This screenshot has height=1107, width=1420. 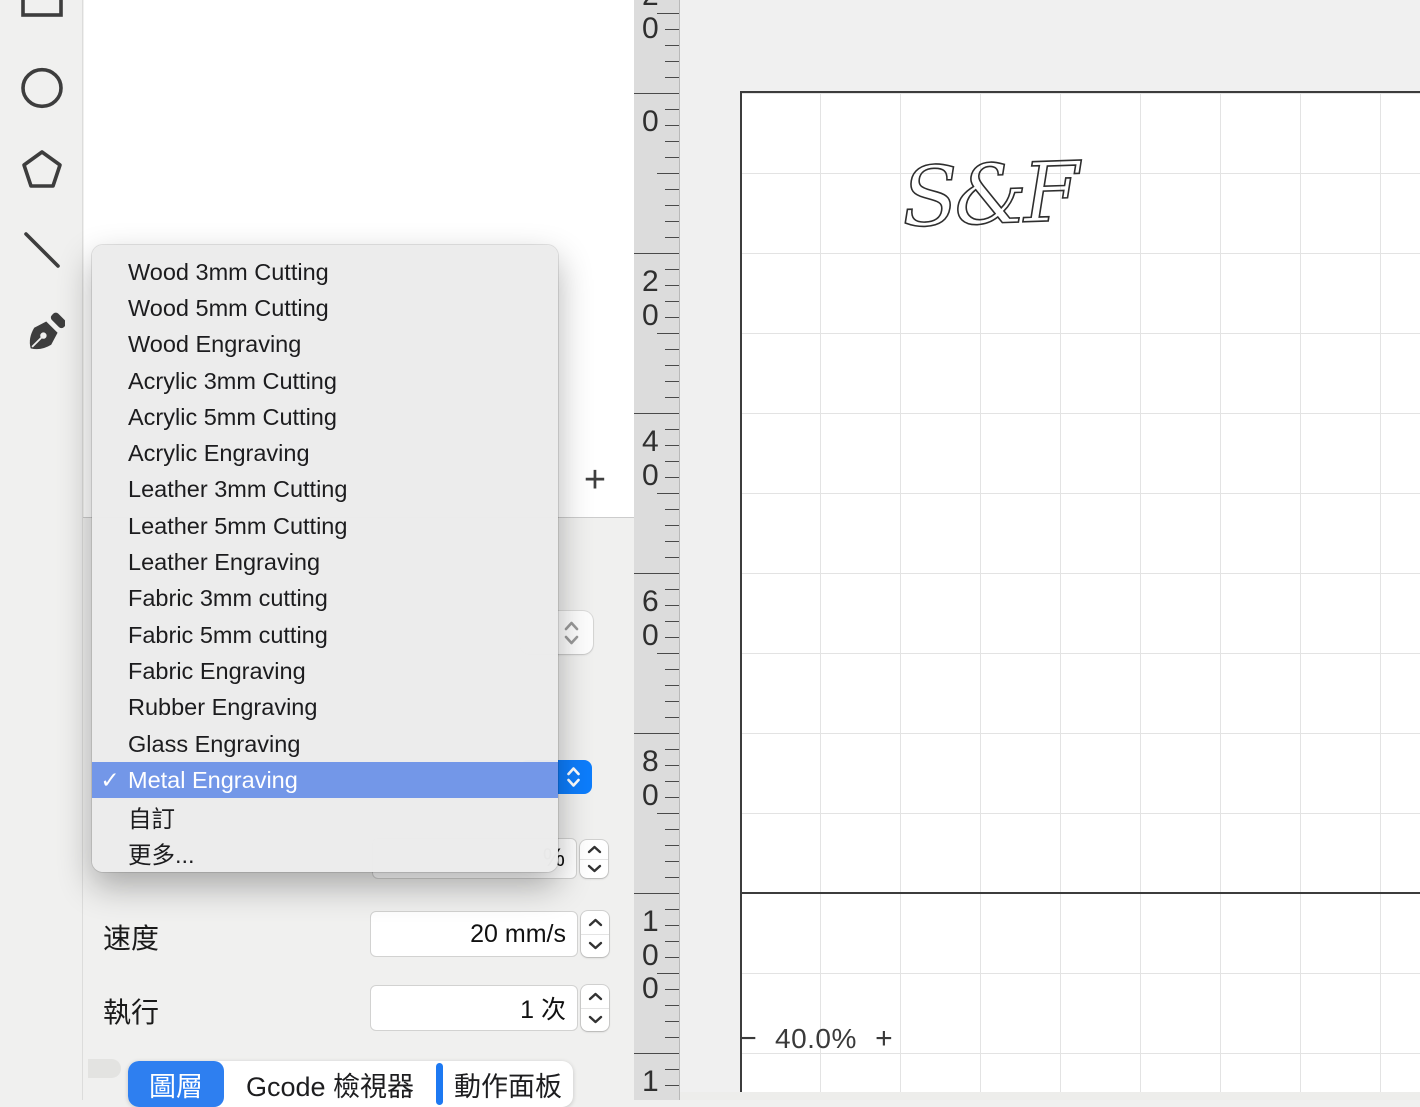 I want to click on dropdown-item: ✓Rubber Engraving, so click(x=325, y=708).